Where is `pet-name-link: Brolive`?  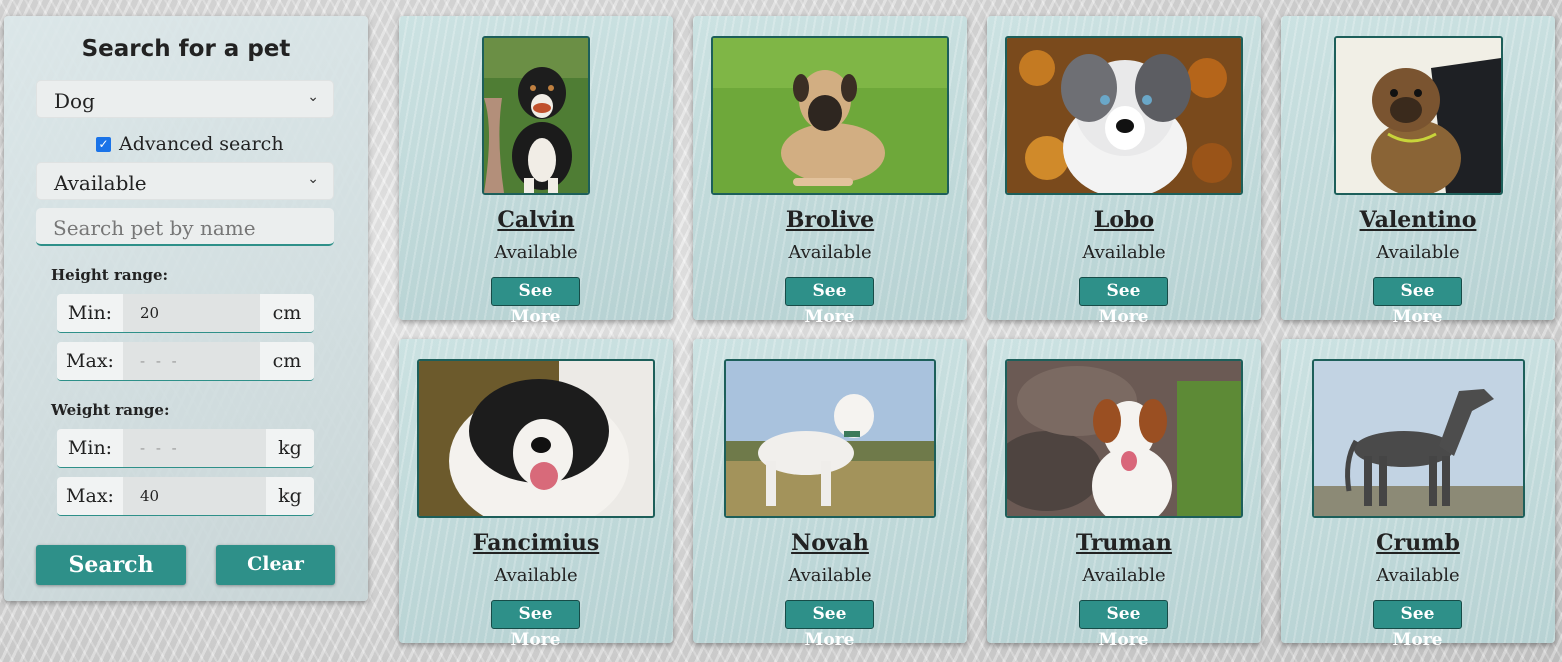
pet-name-link: Brolive is located at coordinates (830, 220).